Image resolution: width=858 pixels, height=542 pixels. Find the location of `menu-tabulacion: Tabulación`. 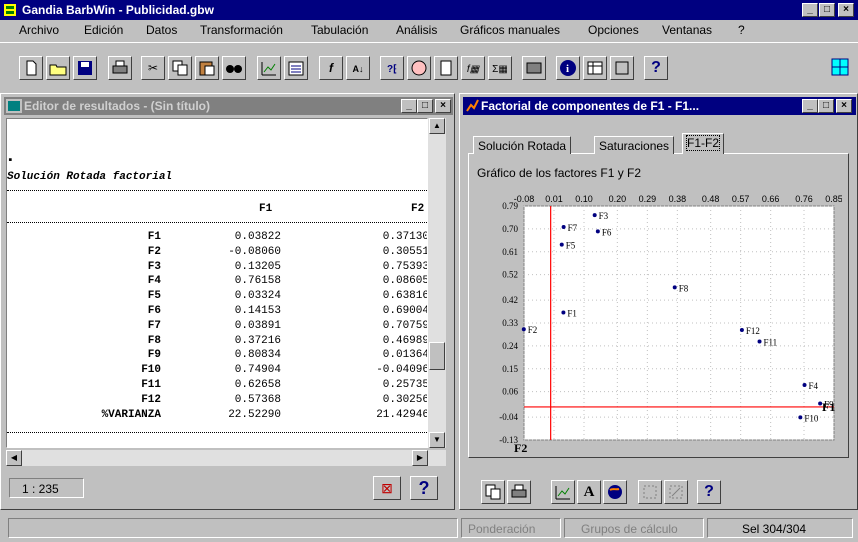

menu-tabulacion: Tabulación is located at coordinates (339, 30).